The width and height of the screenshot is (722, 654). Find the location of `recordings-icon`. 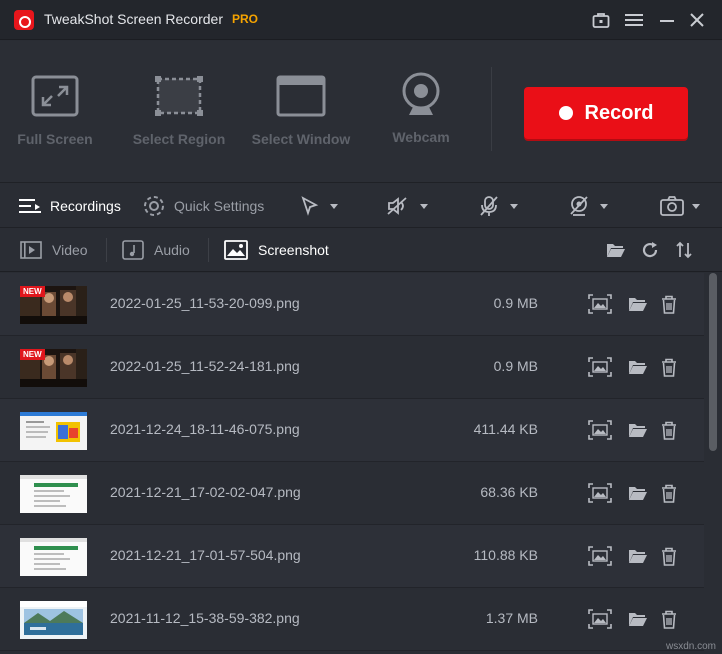

recordings-icon is located at coordinates (30, 206).